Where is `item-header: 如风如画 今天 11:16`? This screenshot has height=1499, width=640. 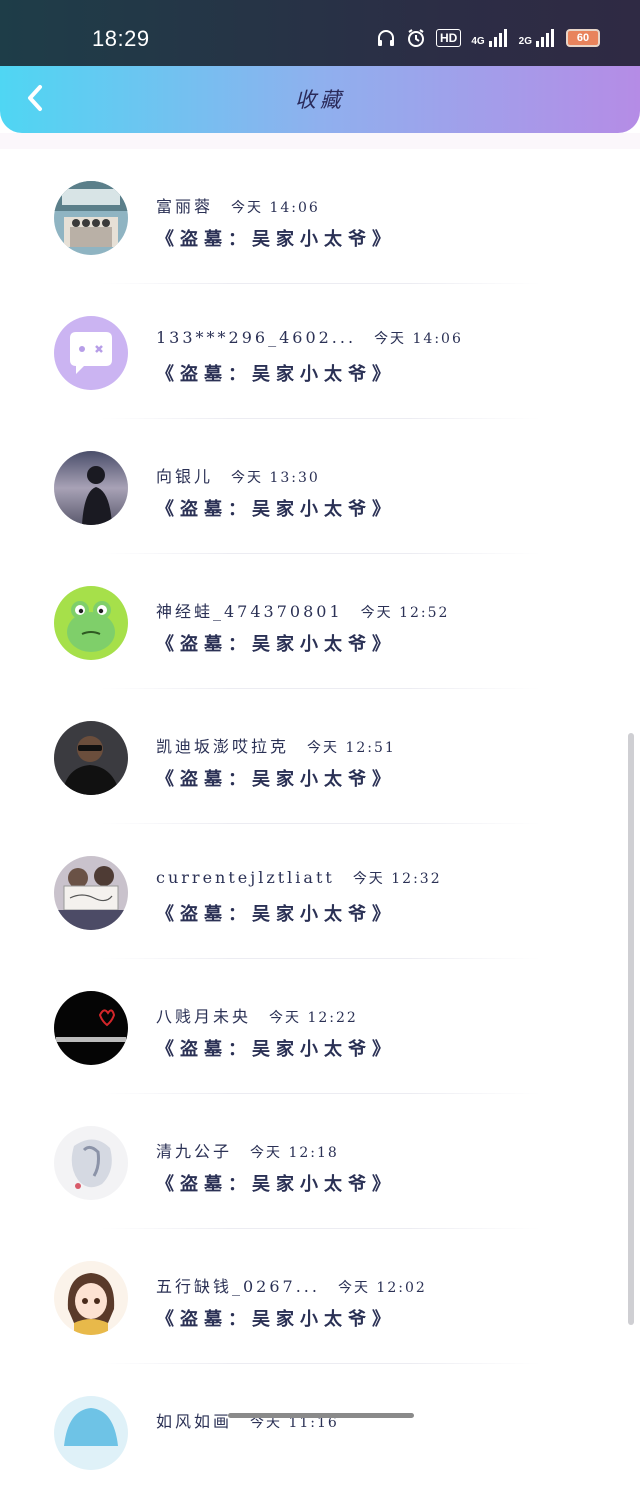
item-header: 如风如画 今天 11:16 is located at coordinates (247, 1420).